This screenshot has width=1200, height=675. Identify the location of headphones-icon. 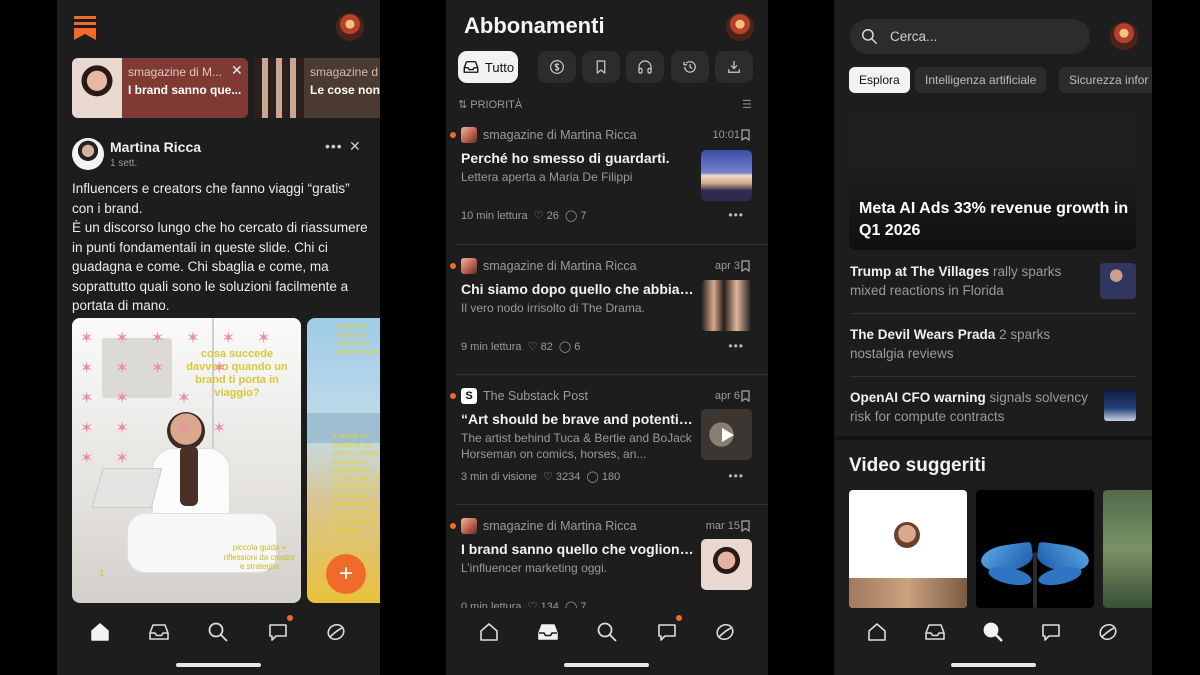
(645, 67).